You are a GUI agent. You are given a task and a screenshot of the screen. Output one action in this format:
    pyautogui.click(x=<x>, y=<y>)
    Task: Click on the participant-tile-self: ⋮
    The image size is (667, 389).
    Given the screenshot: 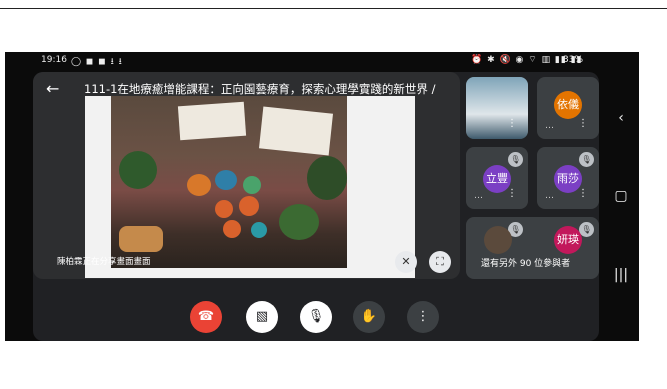 What is the action you would take?
    pyautogui.click(x=497, y=108)
    